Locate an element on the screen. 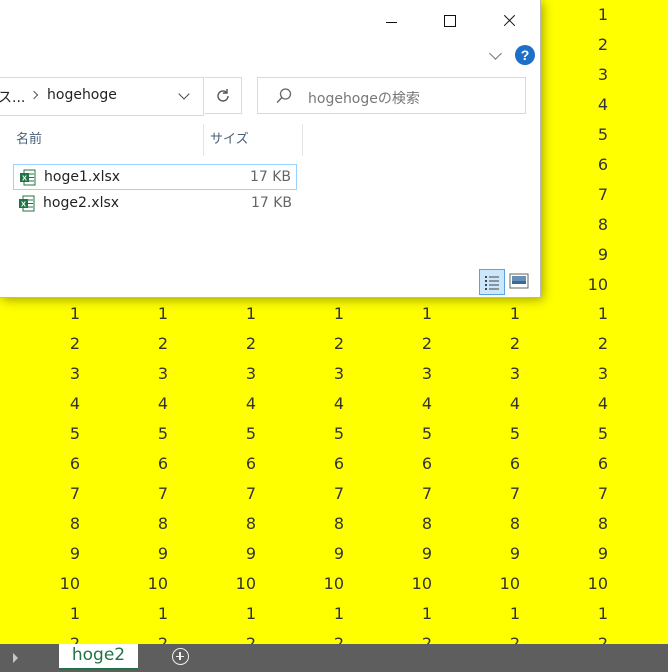 The height and width of the screenshot is (672, 668). large-icons-view-button is located at coordinates (519, 281).